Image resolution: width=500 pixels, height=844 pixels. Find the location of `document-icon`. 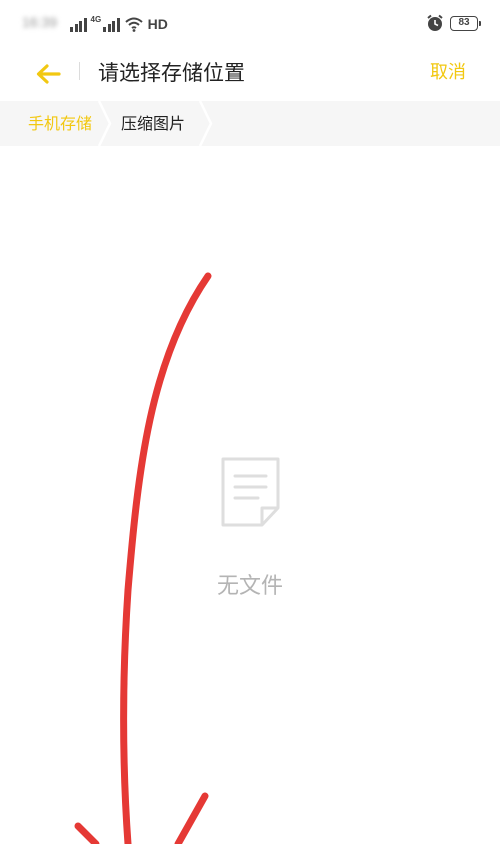

document-icon is located at coordinates (250, 492).